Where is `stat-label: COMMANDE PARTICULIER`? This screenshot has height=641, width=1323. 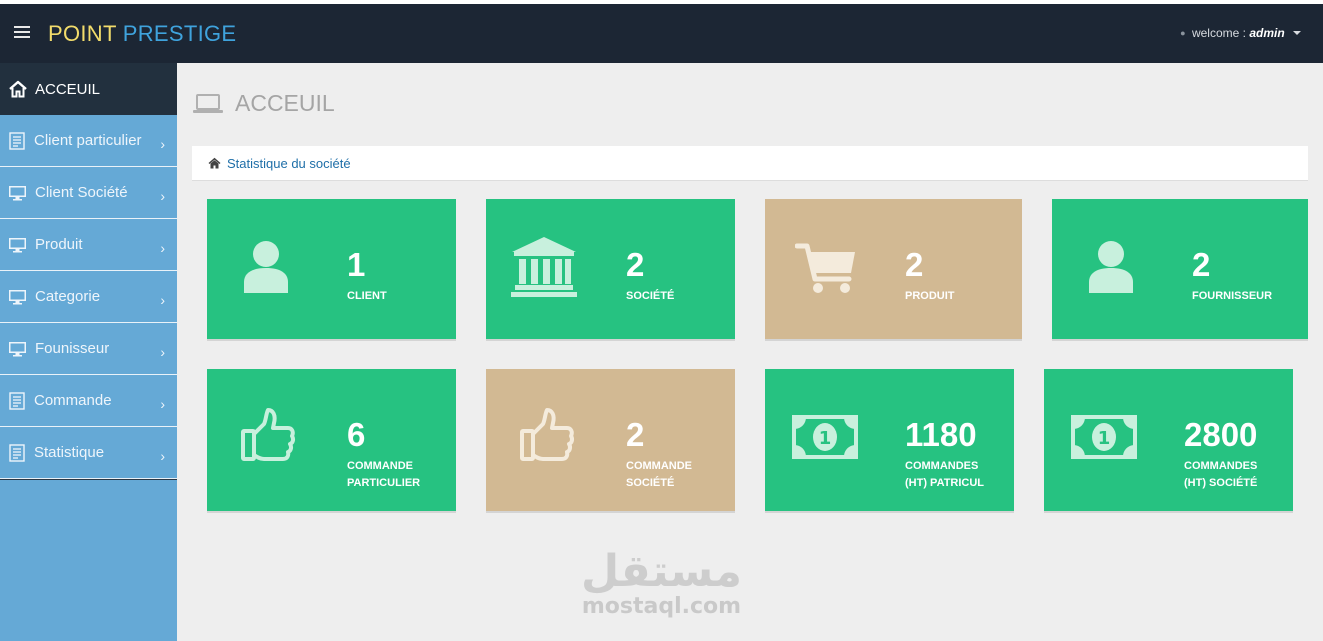 stat-label: COMMANDE PARTICULIER is located at coordinates (384, 474).